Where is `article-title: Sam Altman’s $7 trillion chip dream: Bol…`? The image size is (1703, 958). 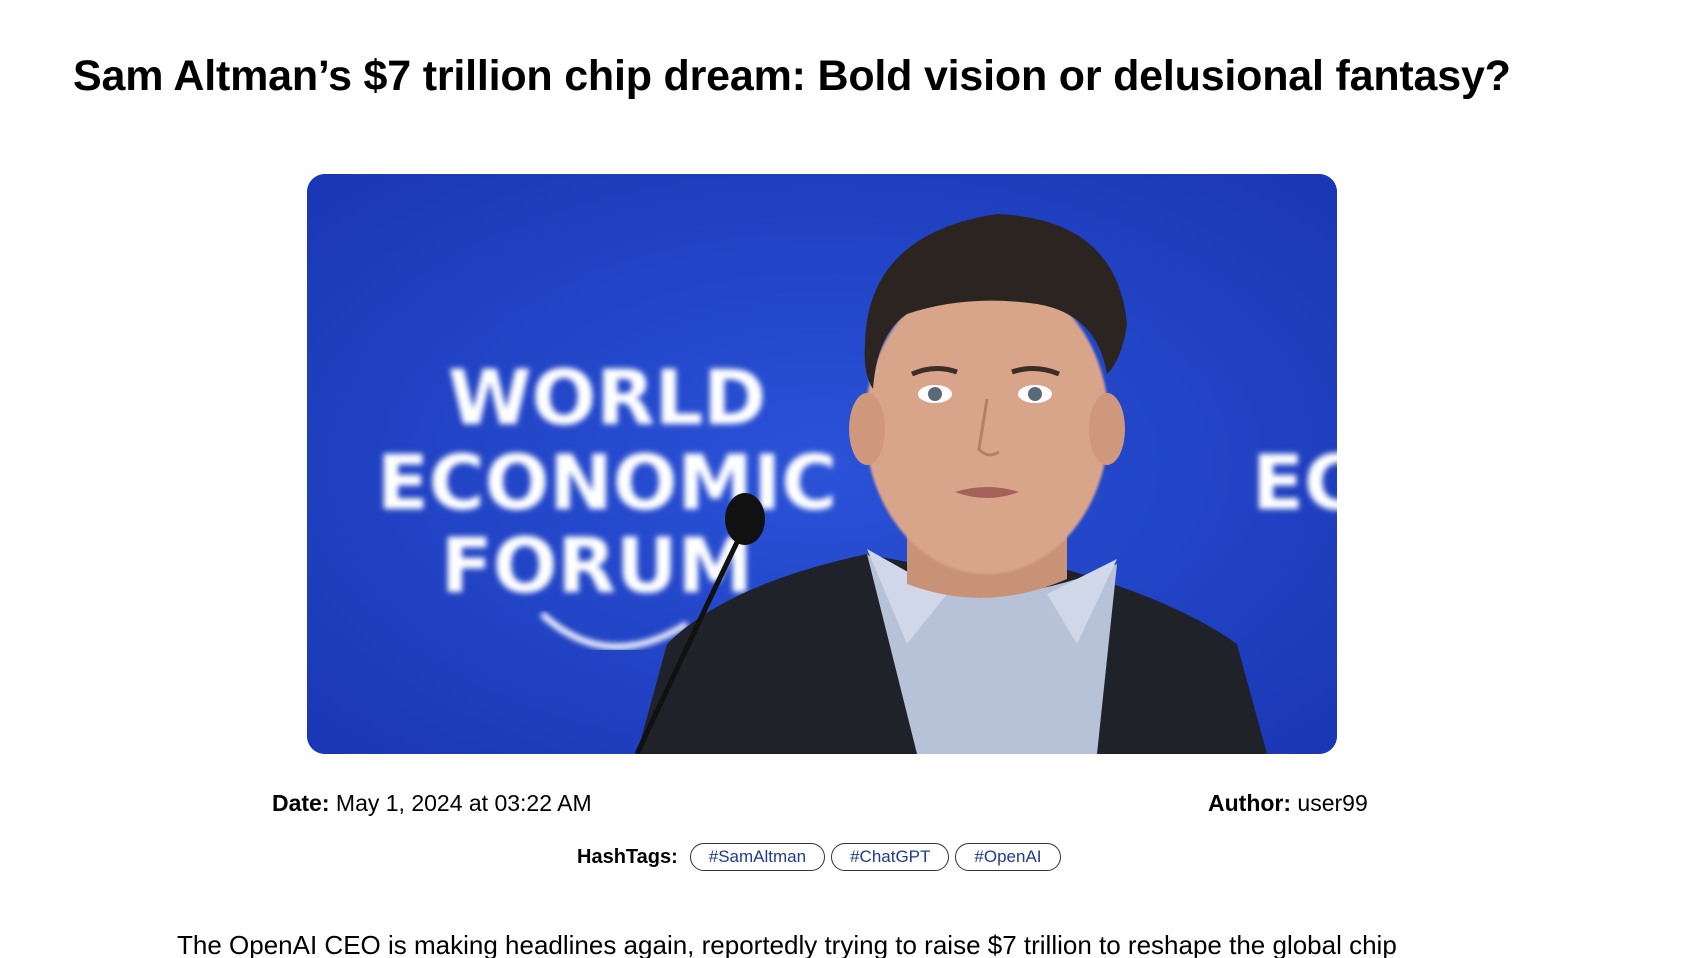 article-title: Sam Altman’s $7 trillion chip dream: Bol… is located at coordinates (792, 76).